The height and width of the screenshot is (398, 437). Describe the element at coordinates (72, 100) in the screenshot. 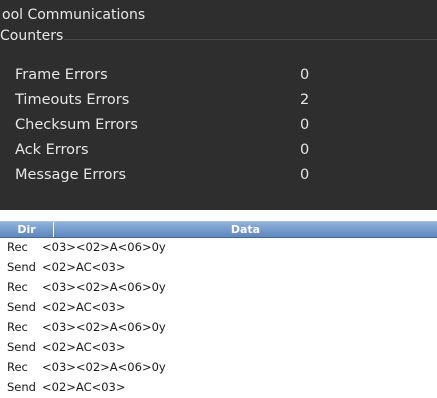

I see `counter-label: Timeouts Errors` at that location.